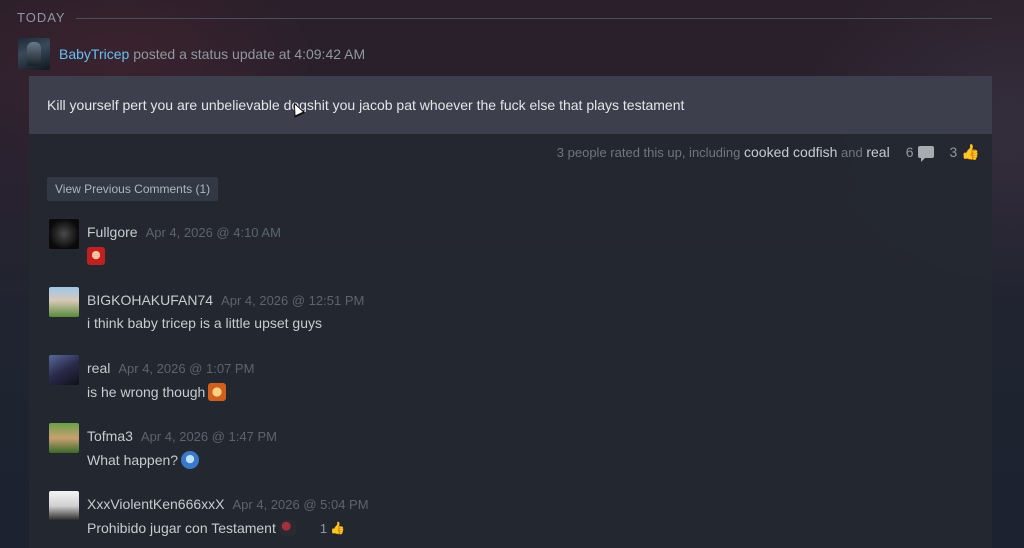  Describe the element at coordinates (909, 152) in the screenshot. I see `comment-count: 6` at that location.